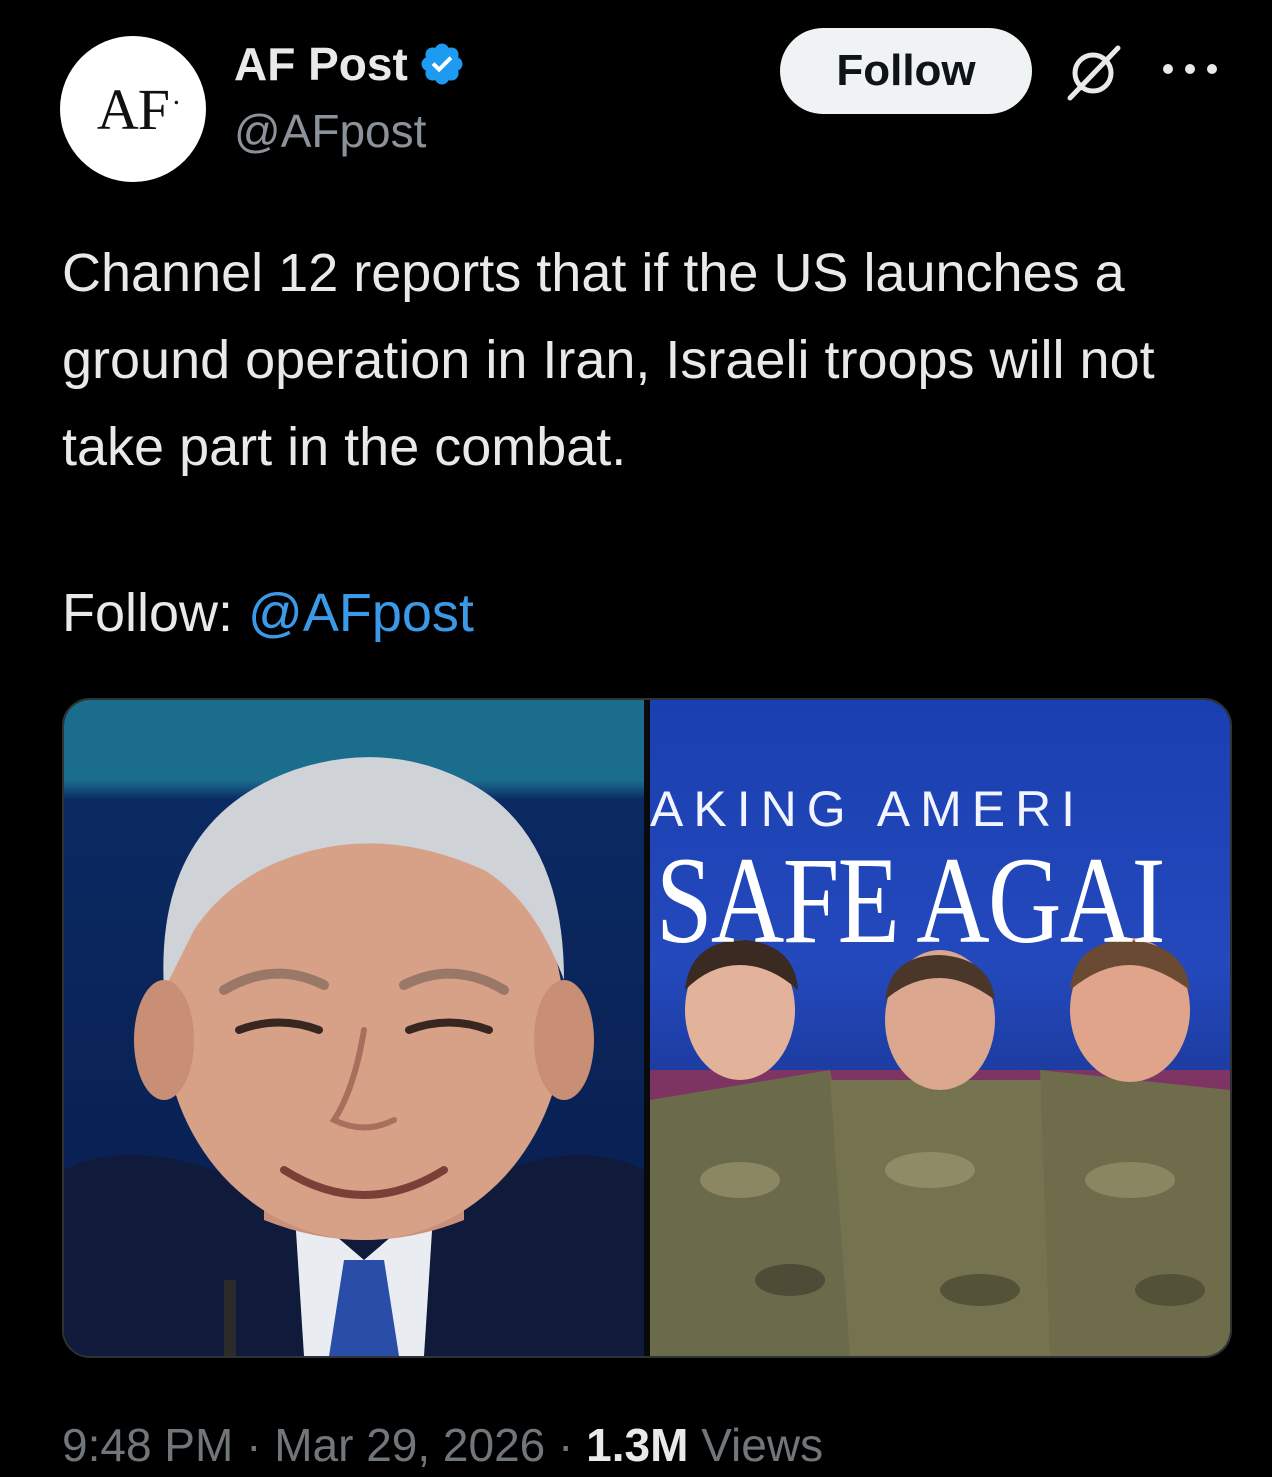  I want to click on author-handle: @AFpost, so click(350, 131).